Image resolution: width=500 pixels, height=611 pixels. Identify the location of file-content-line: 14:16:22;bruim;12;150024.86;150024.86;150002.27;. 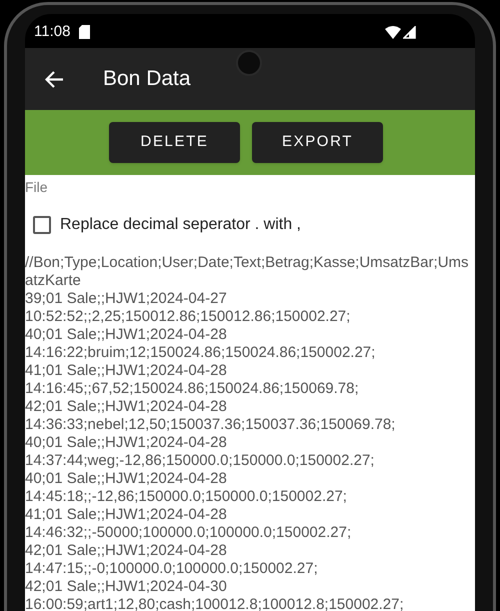
(200, 353).